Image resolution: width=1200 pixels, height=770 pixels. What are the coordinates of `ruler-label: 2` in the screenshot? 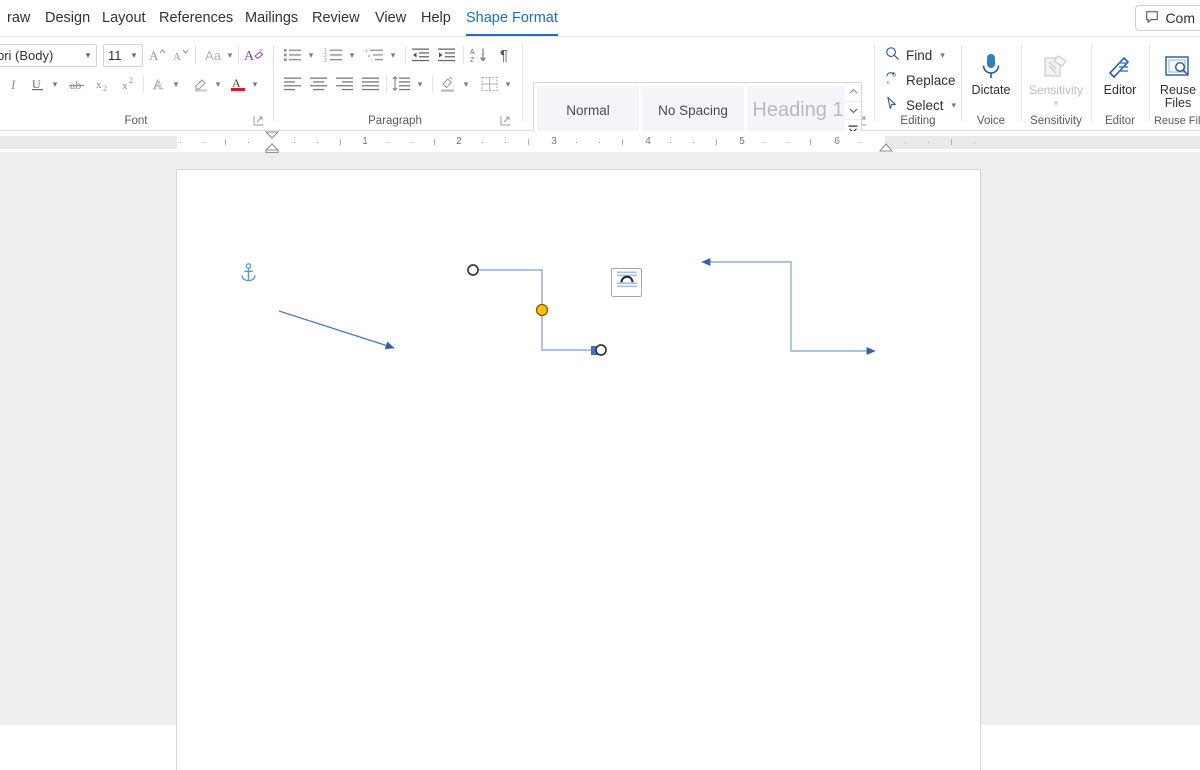 It's located at (459, 141).